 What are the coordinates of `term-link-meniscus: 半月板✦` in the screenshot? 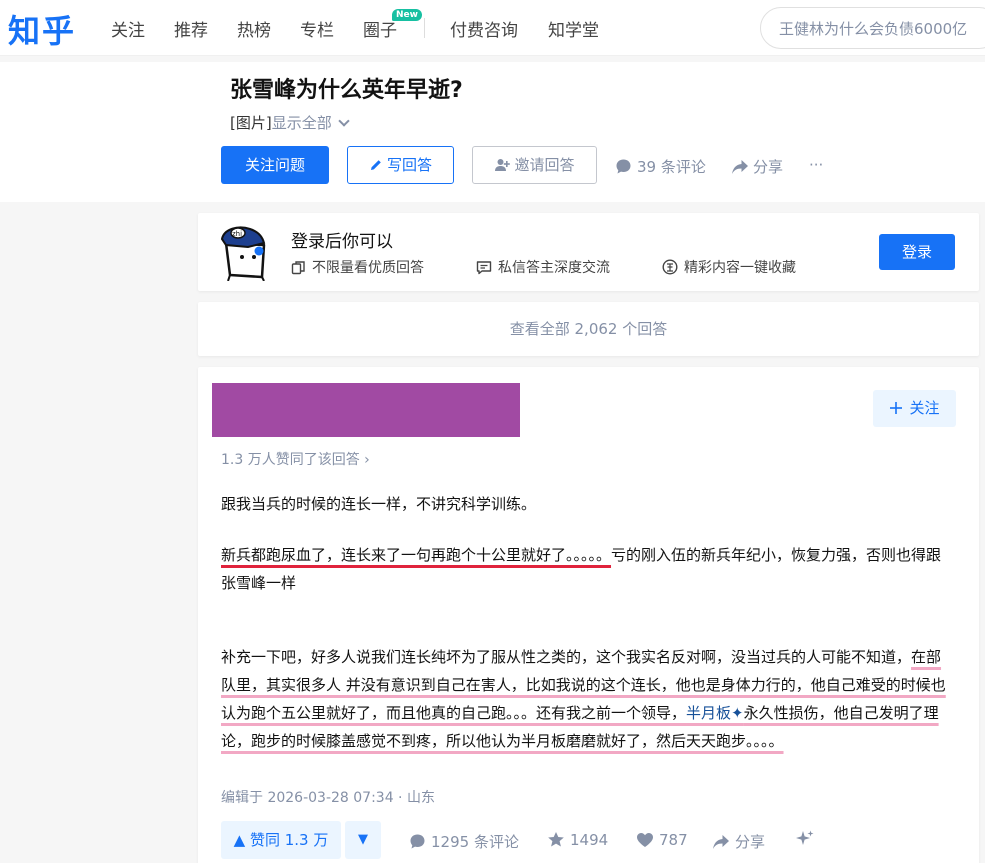 It's located at (715, 713).